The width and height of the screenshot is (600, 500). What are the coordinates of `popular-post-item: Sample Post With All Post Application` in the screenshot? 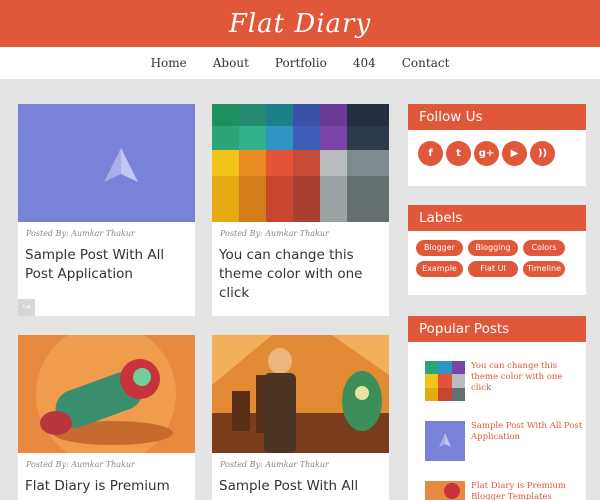 It's located at (504, 441).